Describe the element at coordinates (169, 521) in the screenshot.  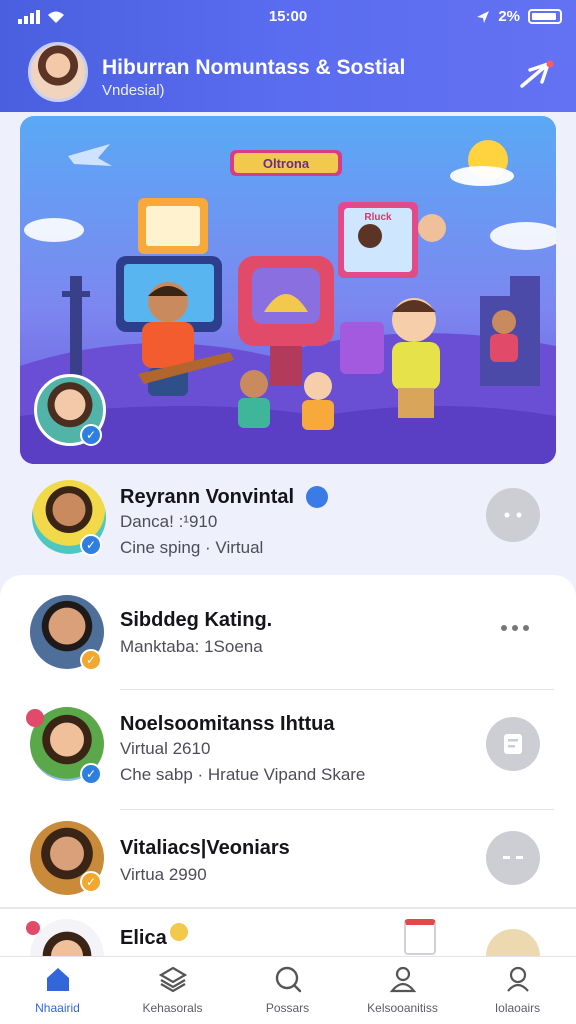
I see `contact-meta: Danca! :¹910` at that location.